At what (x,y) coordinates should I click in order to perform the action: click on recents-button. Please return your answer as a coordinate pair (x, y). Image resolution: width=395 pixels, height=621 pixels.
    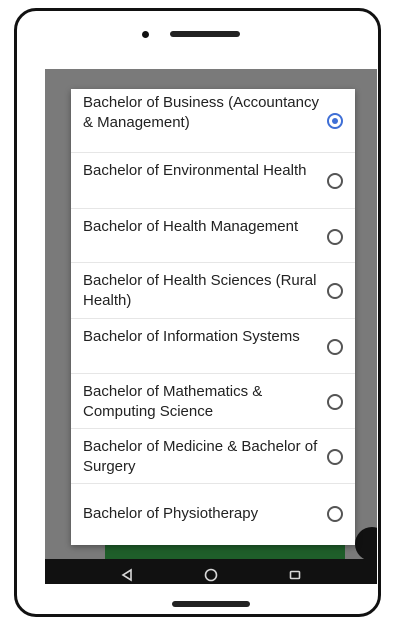
    Looking at the image, I should click on (295, 572).